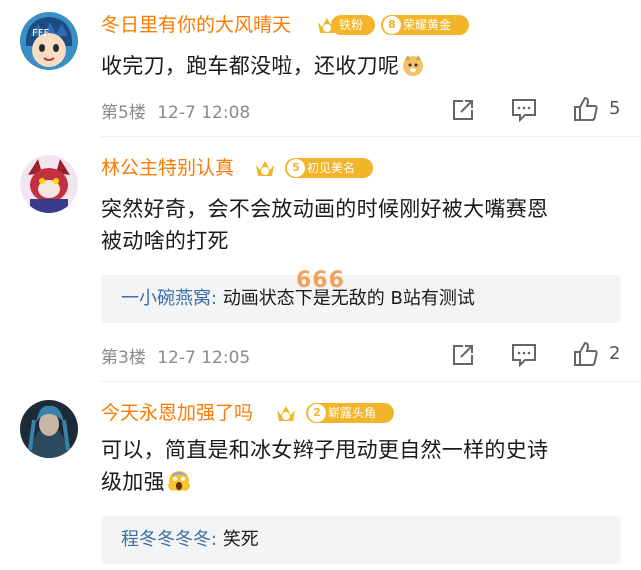  What do you see at coordinates (204, 358) in the screenshot?
I see `comment-time: 12-7 12:05` at bounding box center [204, 358].